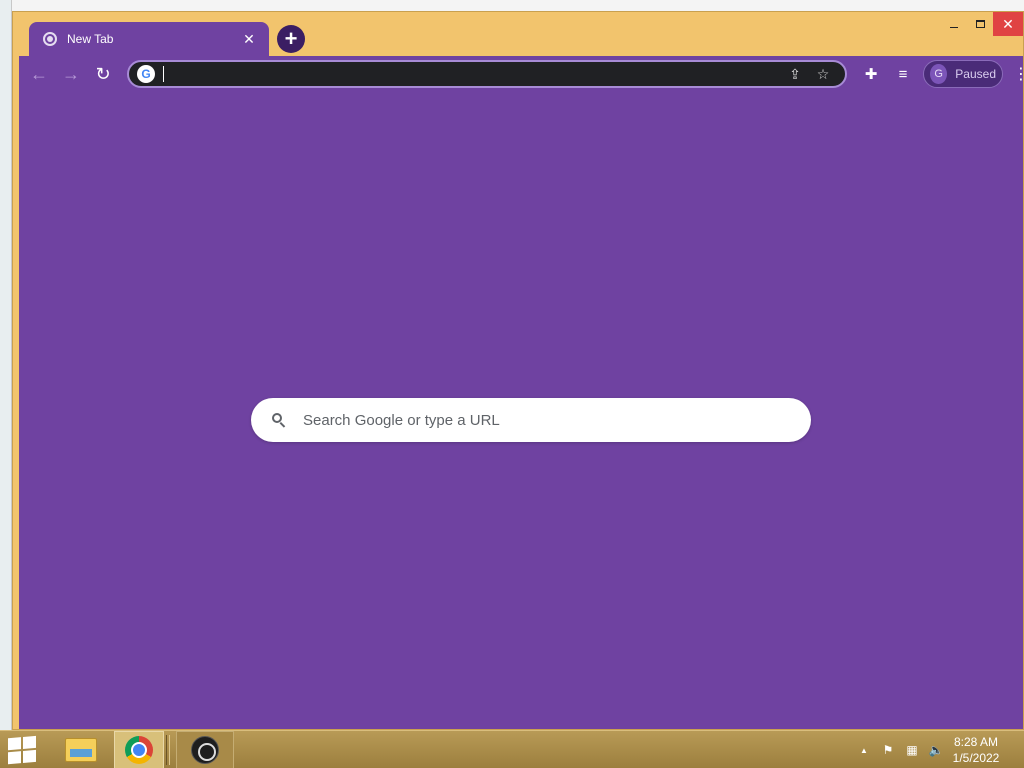 Image resolution: width=1024 pixels, height=768 pixels. What do you see at coordinates (163, 74) in the screenshot?
I see `text-cursor` at bounding box center [163, 74].